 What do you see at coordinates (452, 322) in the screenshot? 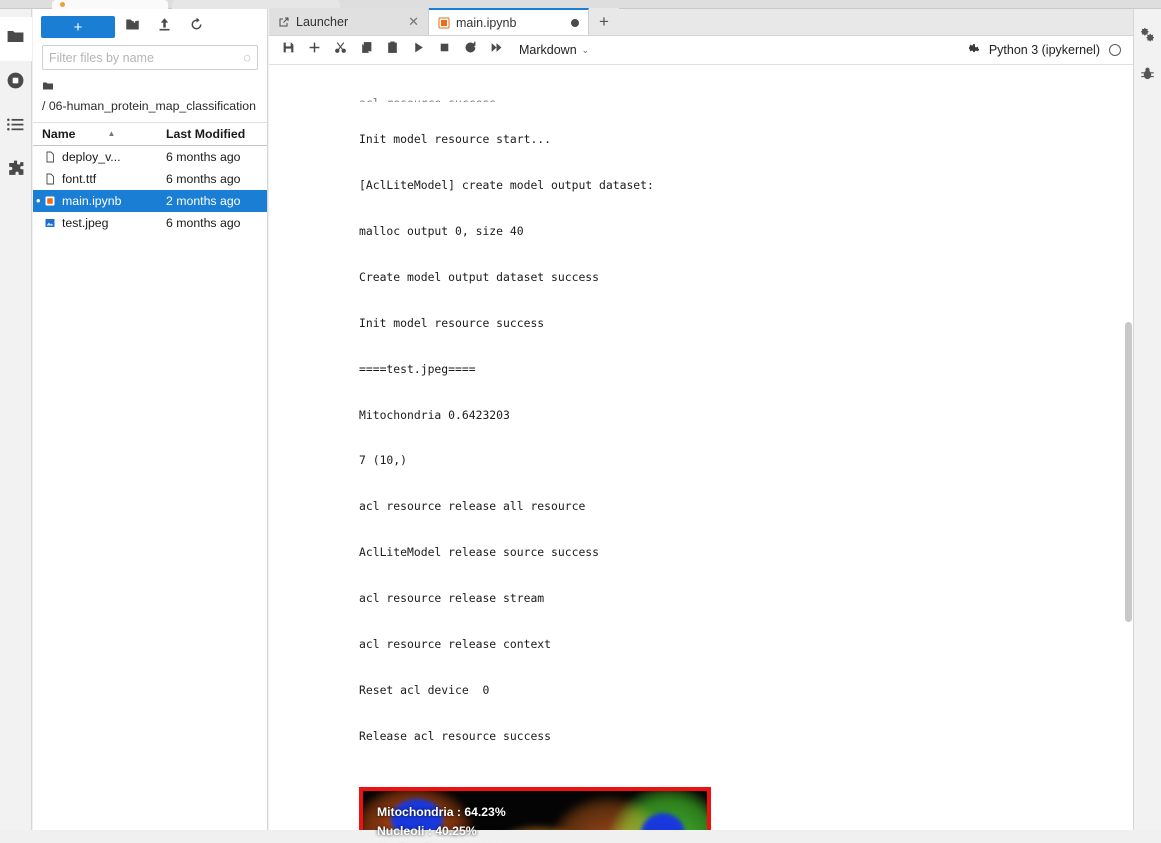
I see `output-line: Init model resource success` at bounding box center [452, 322].